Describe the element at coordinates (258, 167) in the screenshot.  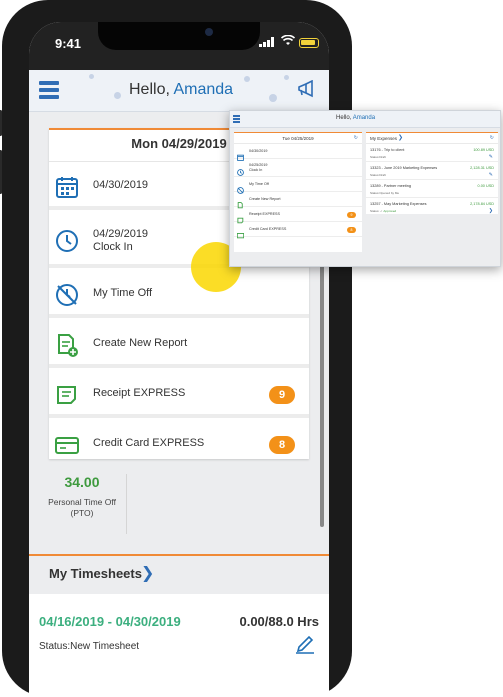
I see `item-label: 04/25/2019 Clock In` at that location.